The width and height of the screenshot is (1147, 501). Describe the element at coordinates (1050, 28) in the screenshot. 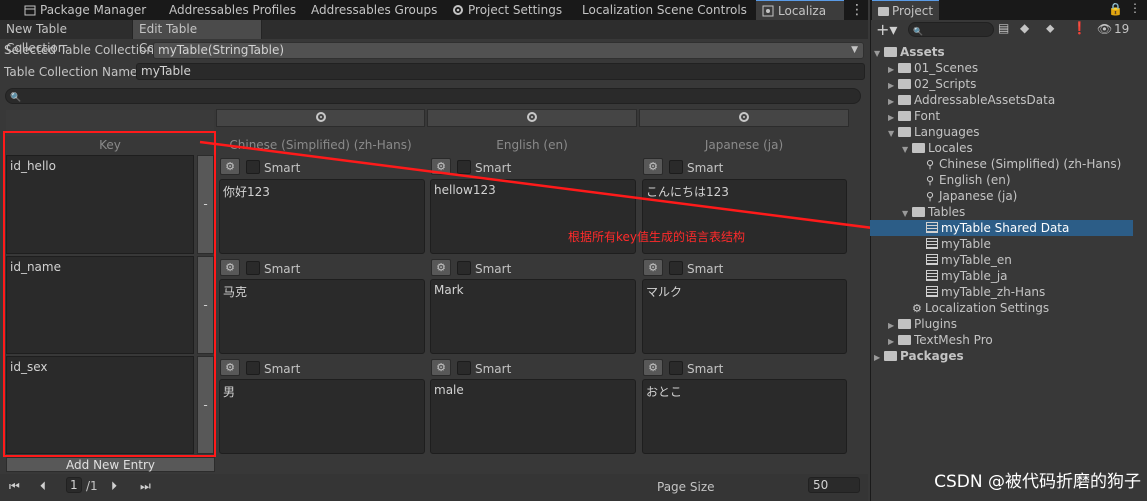

I see `tag-icon: ⬥` at that location.